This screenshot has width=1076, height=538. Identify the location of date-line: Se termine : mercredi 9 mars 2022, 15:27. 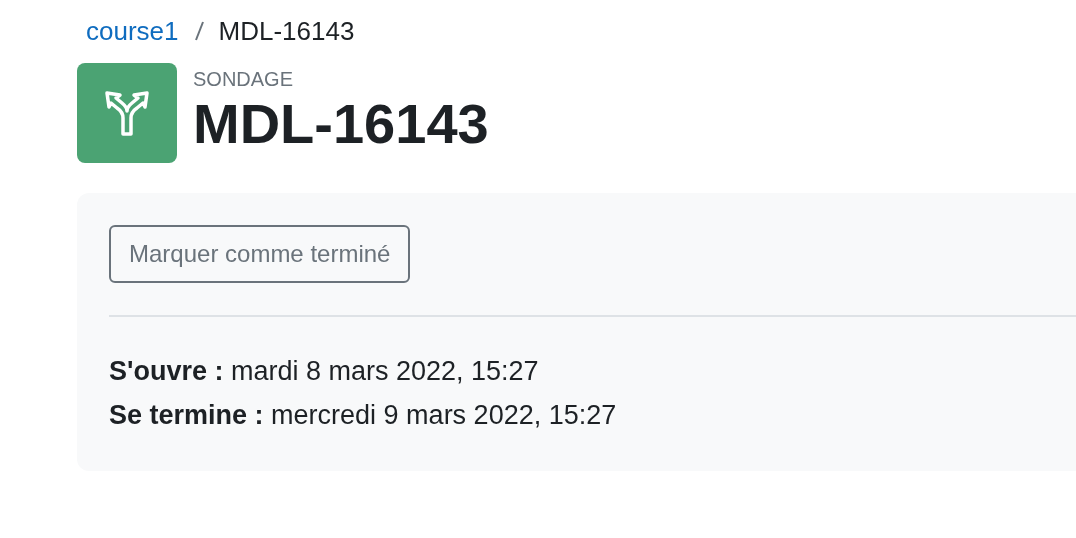
(363, 415).